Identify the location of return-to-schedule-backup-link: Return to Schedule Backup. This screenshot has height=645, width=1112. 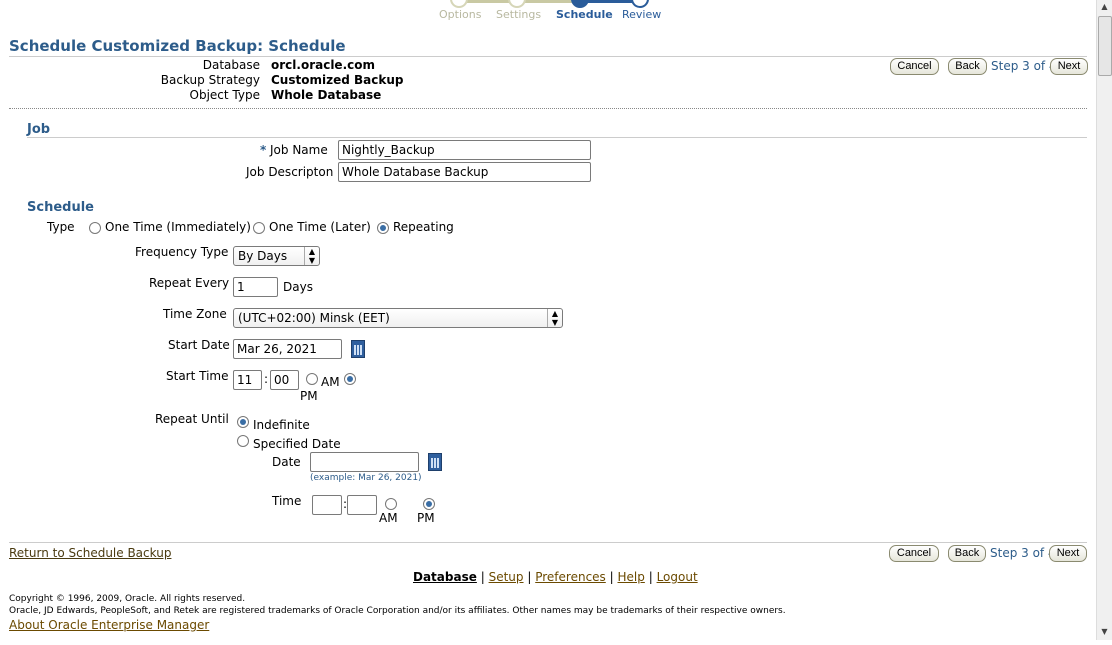
(90, 553).